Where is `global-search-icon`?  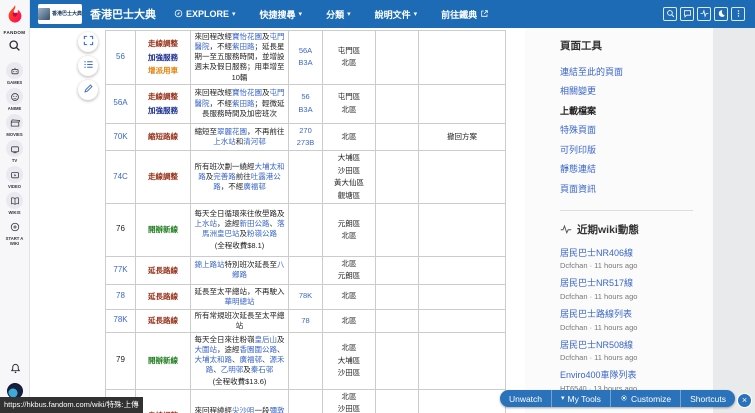 global-search-icon is located at coordinates (14, 48).